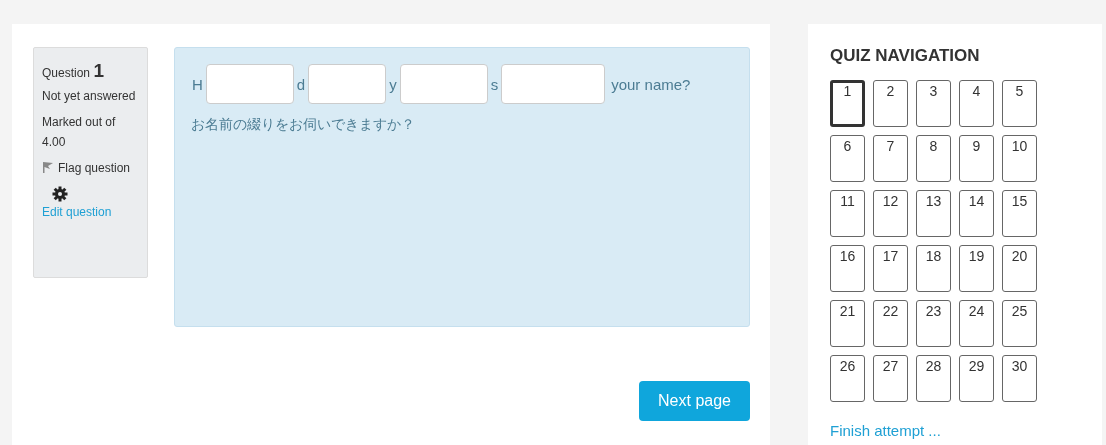 This screenshot has height=445, width=1106. Describe the element at coordinates (48, 167) in the screenshot. I see `flag-icon` at that location.